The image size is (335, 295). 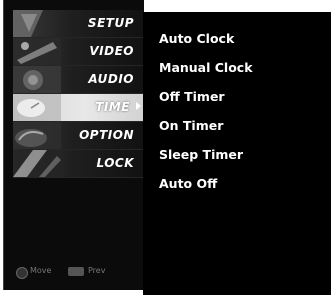 What do you see at coordinates (201, 154) in the screenshot?
I see `submenu-item-sleep-timer: Sleep Timer` at bounding box center [201, 154].